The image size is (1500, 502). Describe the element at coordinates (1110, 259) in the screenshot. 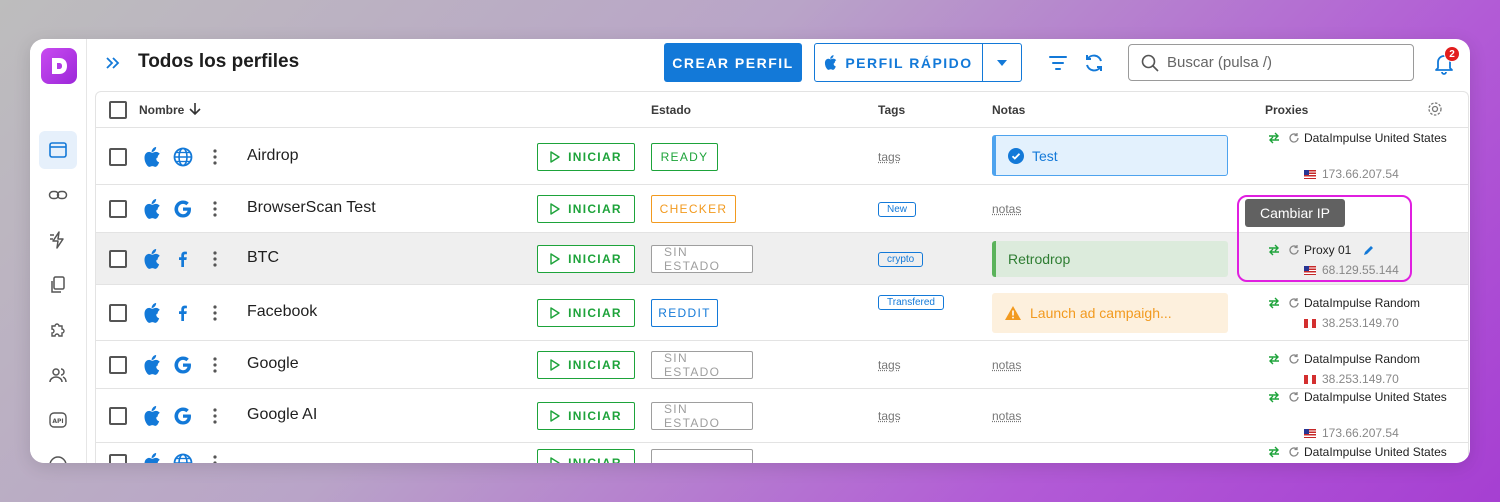

I see `note-card: Retrodrop` at that location.